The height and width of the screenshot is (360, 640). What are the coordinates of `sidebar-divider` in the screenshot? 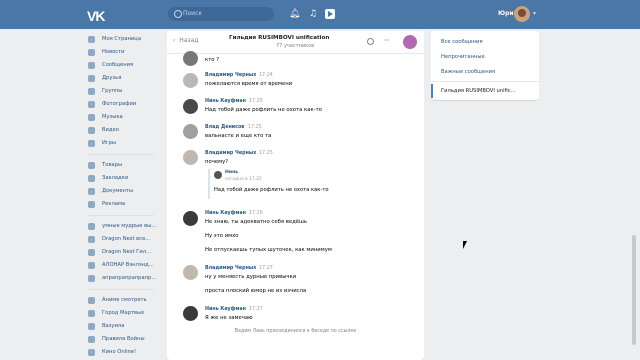 It's located at (121, 215).